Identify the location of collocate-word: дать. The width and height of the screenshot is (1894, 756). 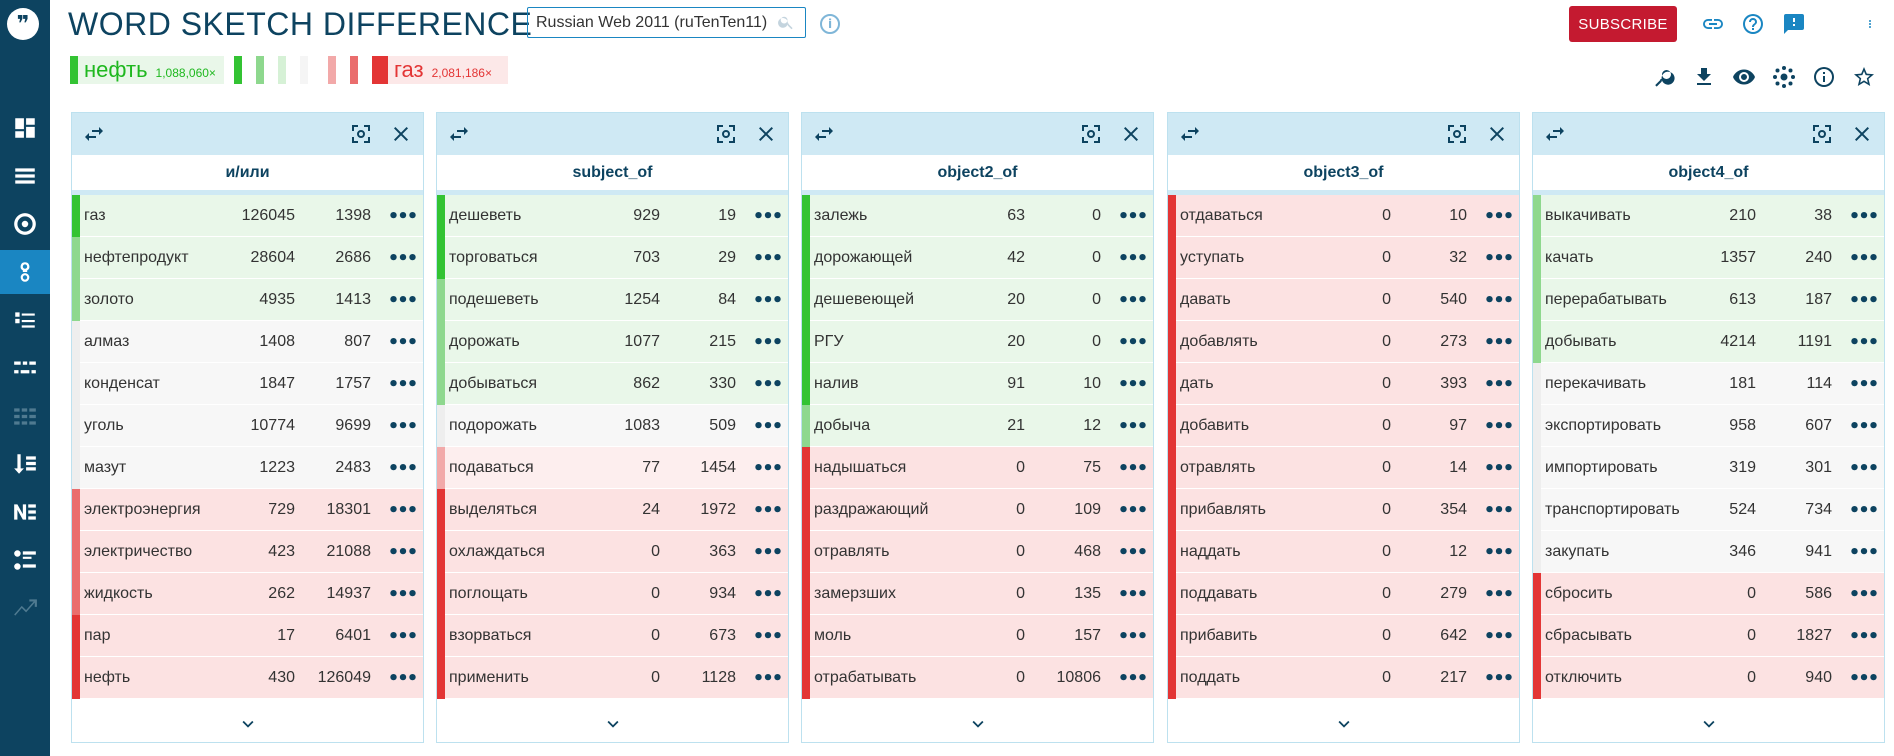
(1197, 384).